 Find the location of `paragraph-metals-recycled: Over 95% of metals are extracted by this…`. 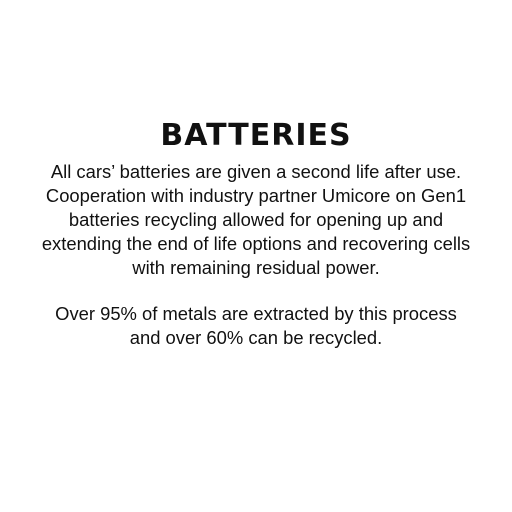

paragraph-metals-recycled: Over 95% of metals are extracted by this… is located at coordinates (256, 325).